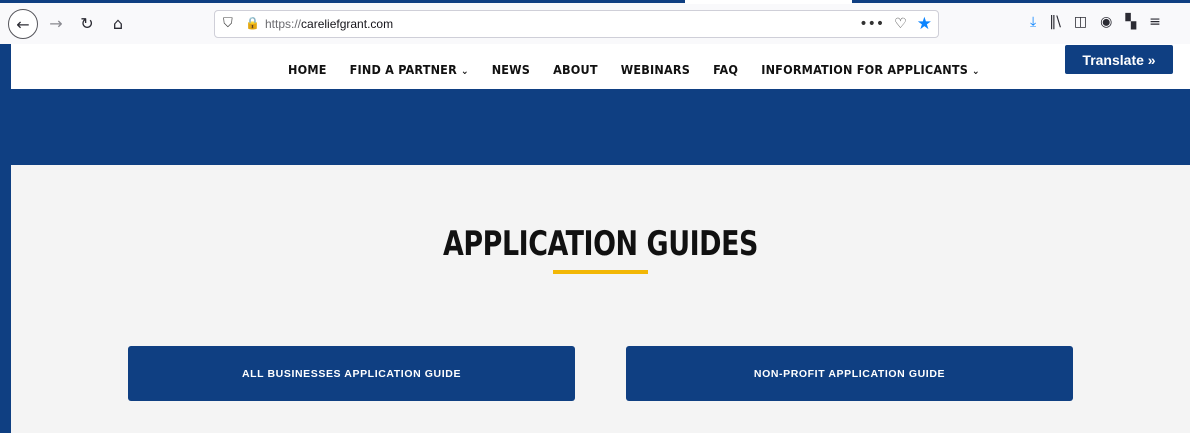 This screenshot has width=1190, height=433. Describe the element at coordinates (655, 69) in the screenshot. I see `nav-item-webinars: WEBINARS` at that location.